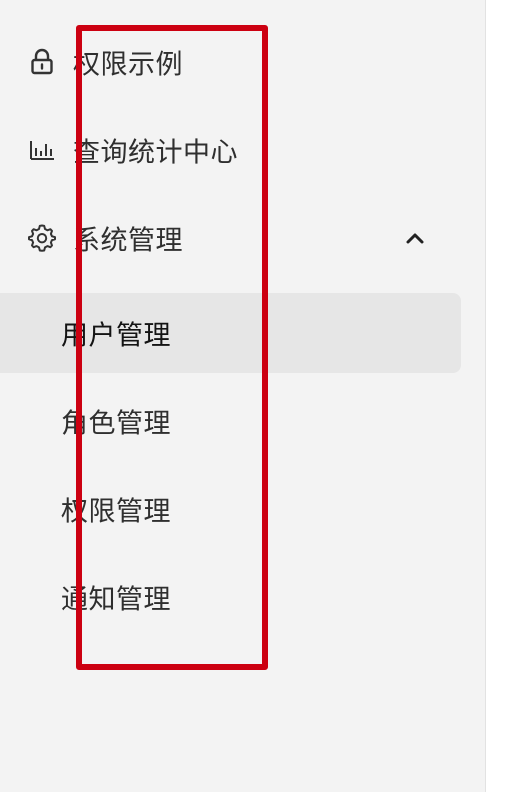  I want to click on submenu-item-role-management: 角色管理, so click(230, 421).